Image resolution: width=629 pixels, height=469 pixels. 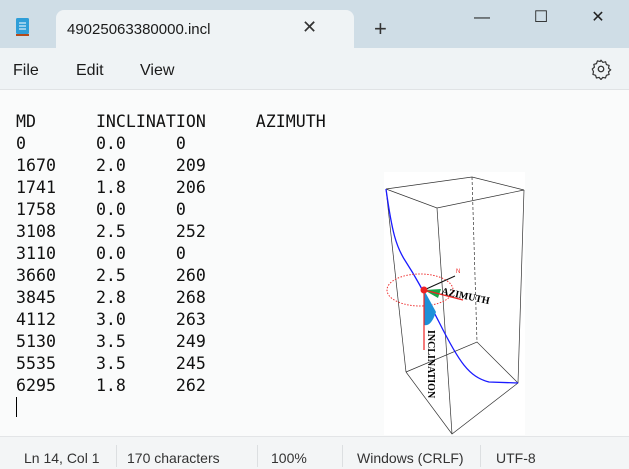 What do you see at coordinates (541, 18) in the screenshot?
I see `maximize-button: ☐` at bounding box center [541, 18].